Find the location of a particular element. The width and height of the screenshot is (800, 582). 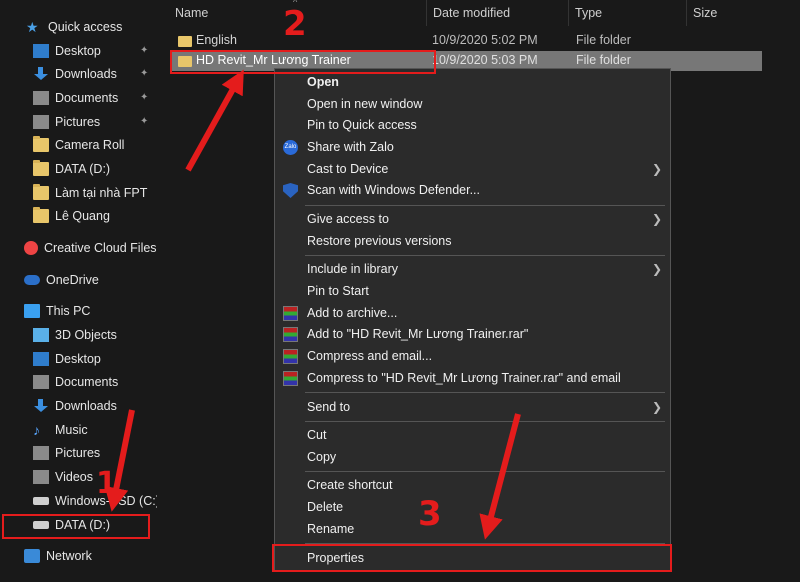

step-number-1: 1 is located at coordinates (106, 483).